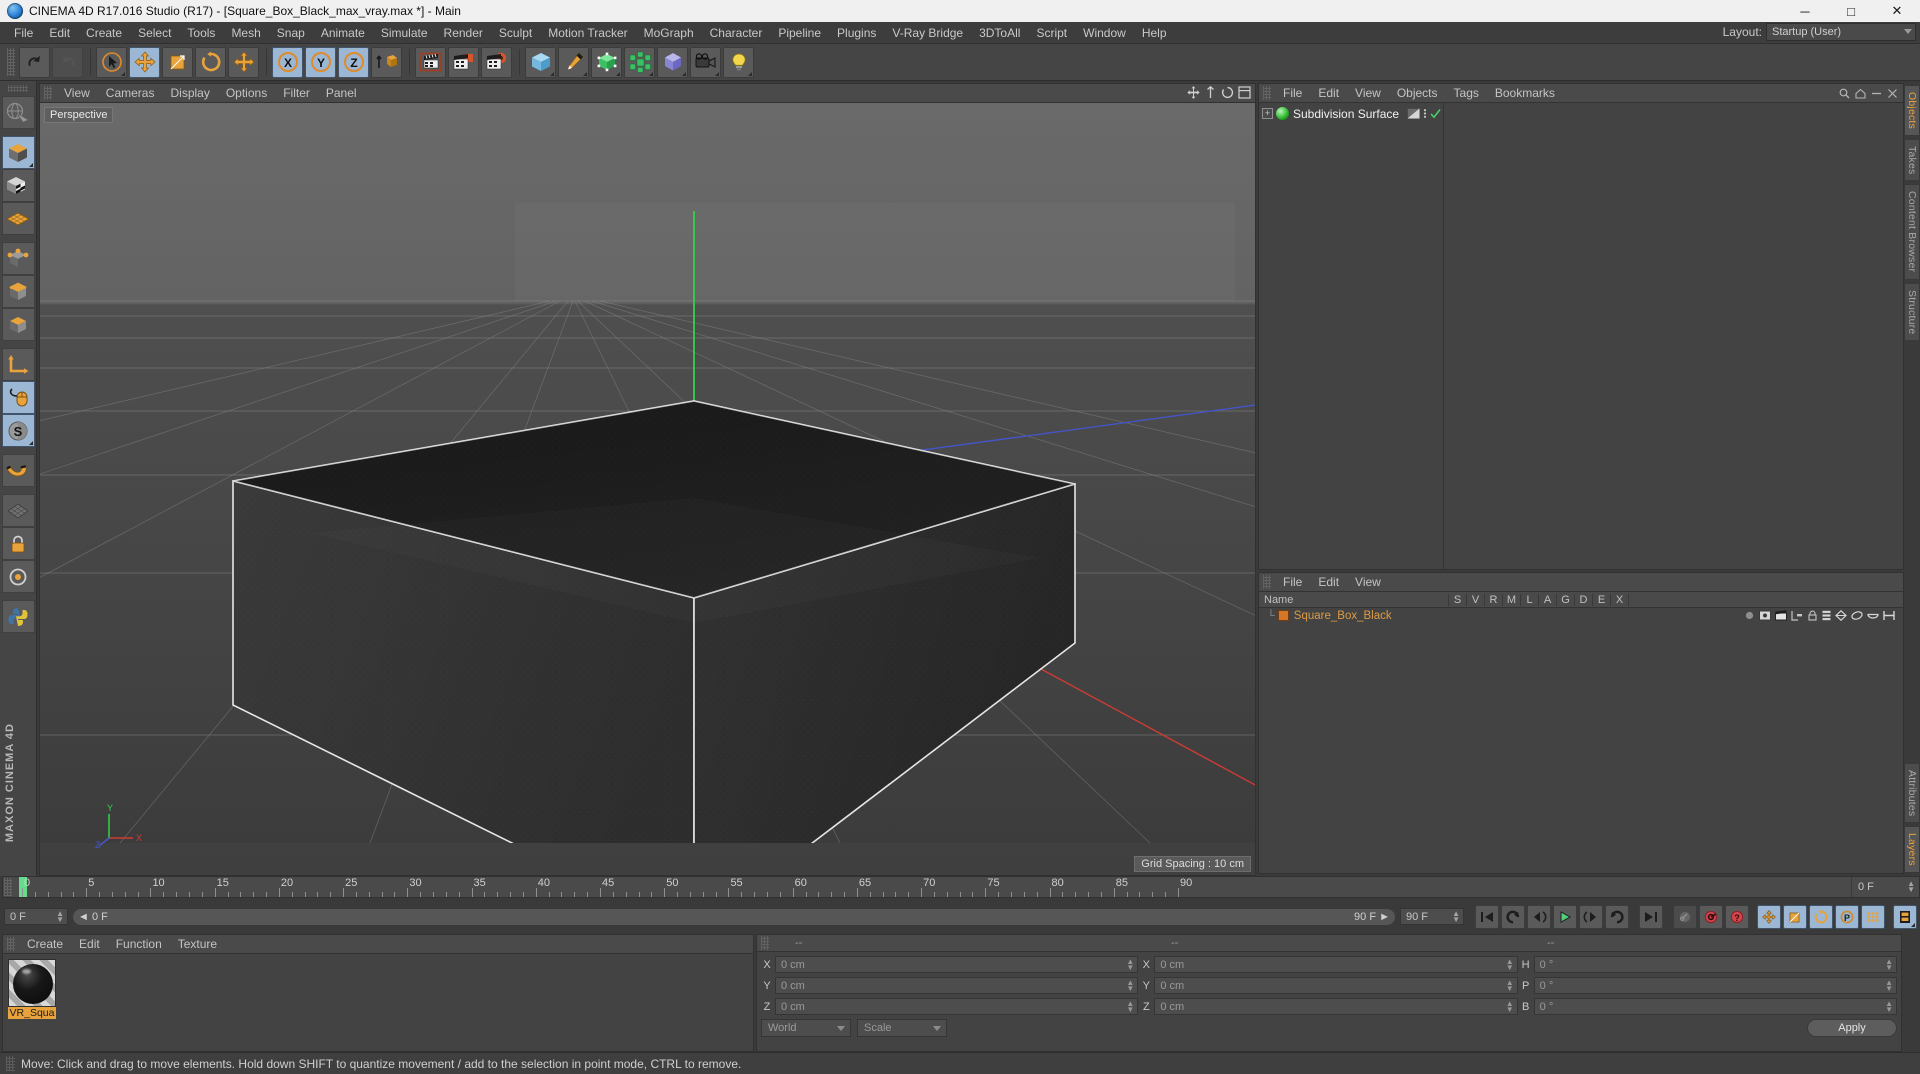 Image resolution: width=1920 pixels, height=1074 pixels. Describe the element at coordinates (1797, 615) in the screenshot. I see `compositing-icon` at that location.